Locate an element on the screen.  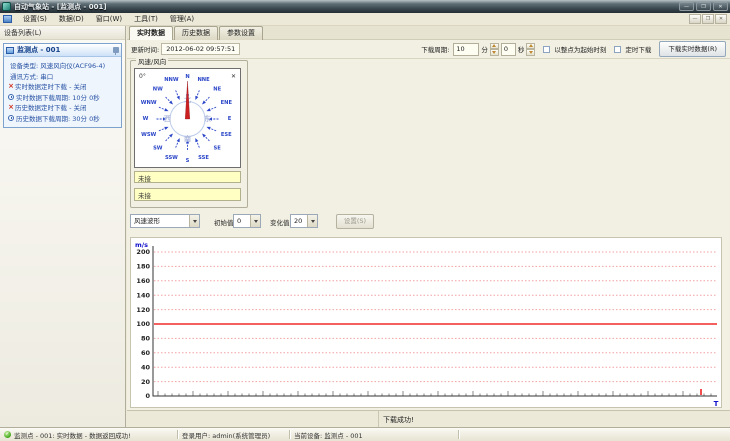
align-start-checkbox is located at coordinates (547, 49).